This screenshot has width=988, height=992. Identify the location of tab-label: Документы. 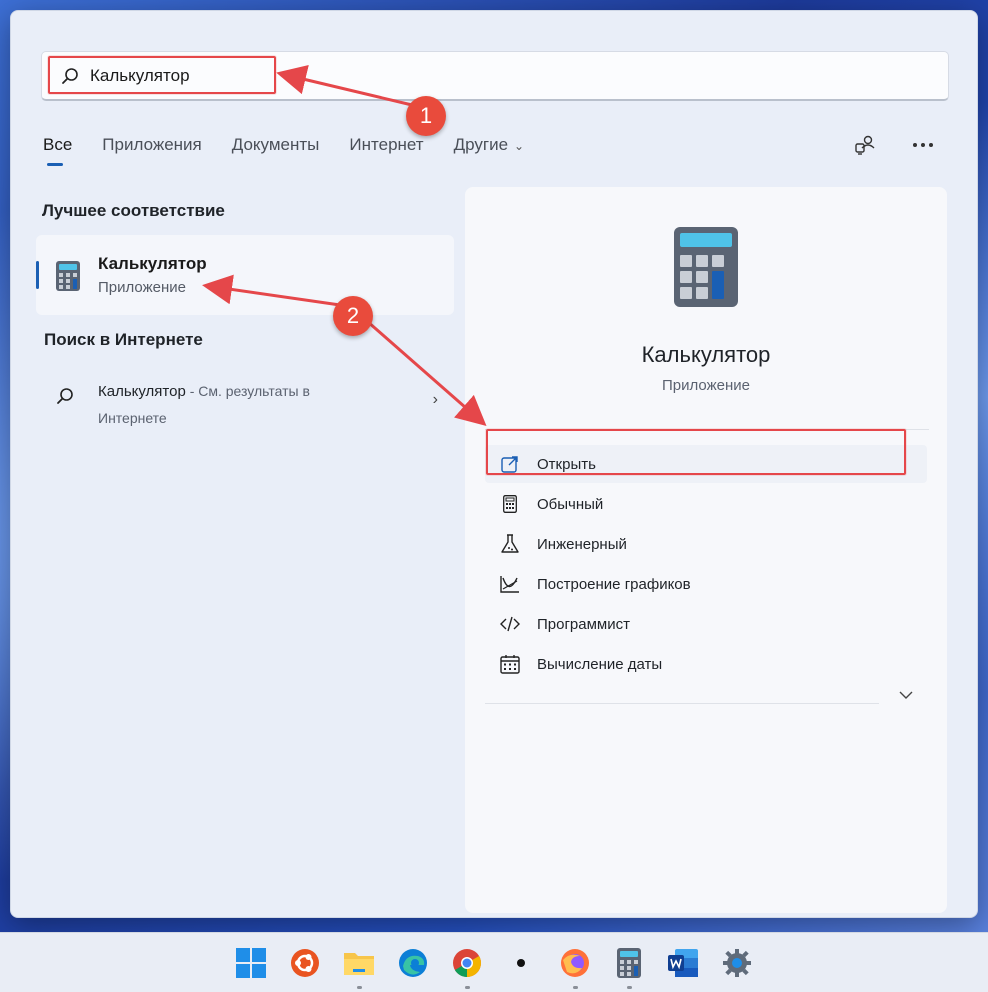
(275, 144).